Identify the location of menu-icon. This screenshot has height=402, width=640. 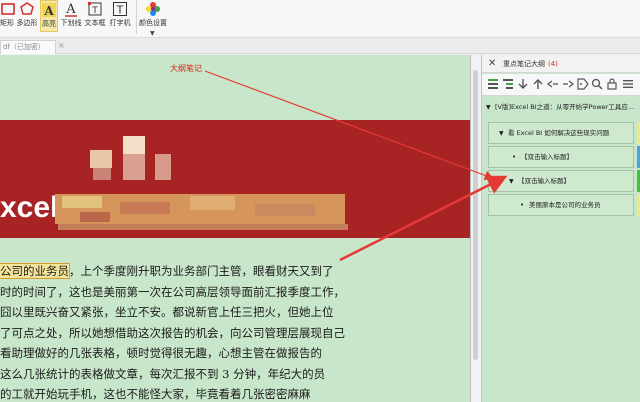
(628, 84).